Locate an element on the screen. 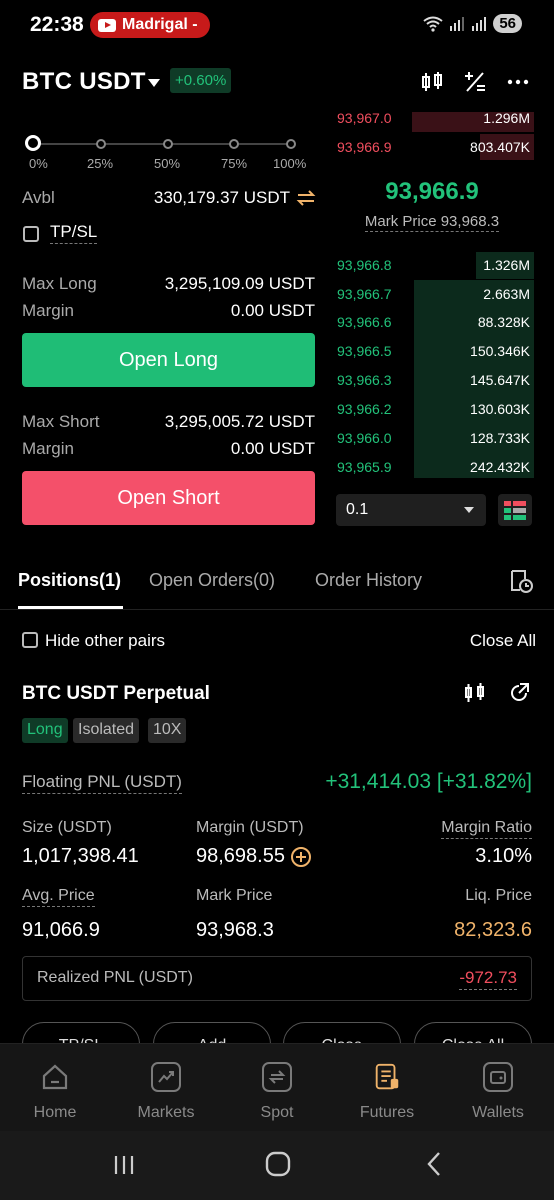  bid-price: 93,966.5 is located at coordinates (364, 351).